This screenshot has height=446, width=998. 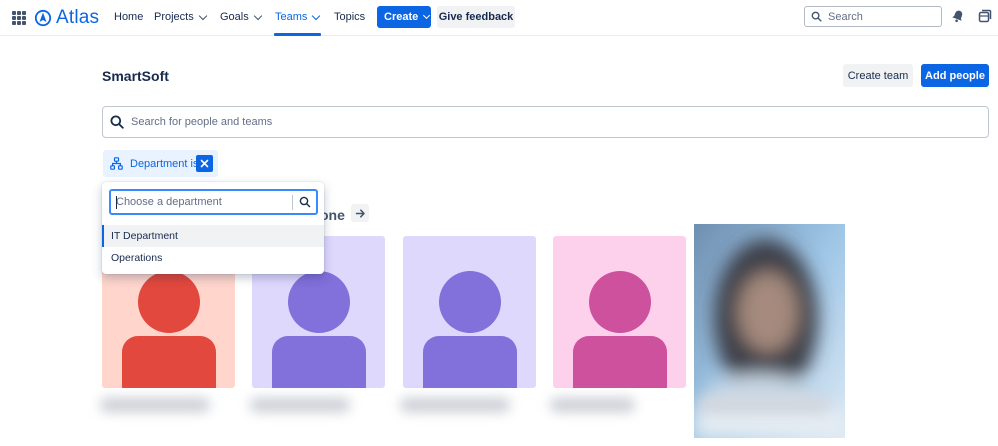 I want to click on brand-name: Atlas, so click(x=78, y=17).